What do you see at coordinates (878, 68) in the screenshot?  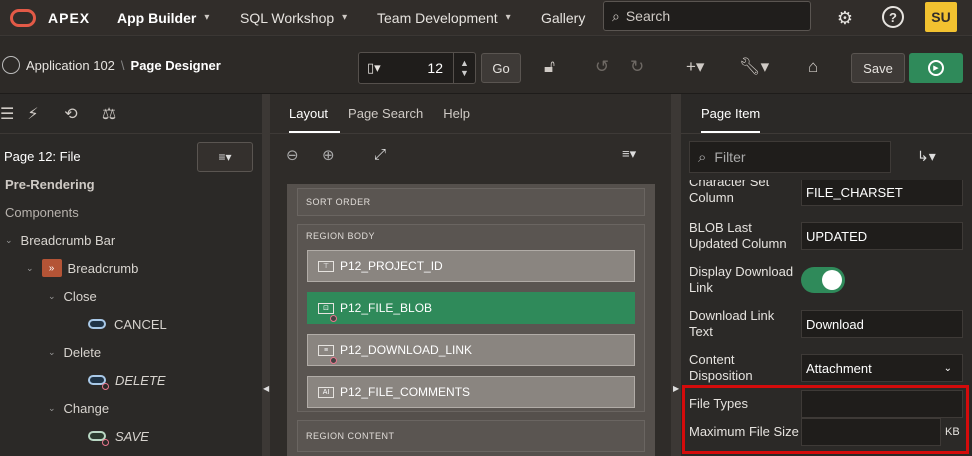 I see `save-button: Save` at bounding box center [878, 68].